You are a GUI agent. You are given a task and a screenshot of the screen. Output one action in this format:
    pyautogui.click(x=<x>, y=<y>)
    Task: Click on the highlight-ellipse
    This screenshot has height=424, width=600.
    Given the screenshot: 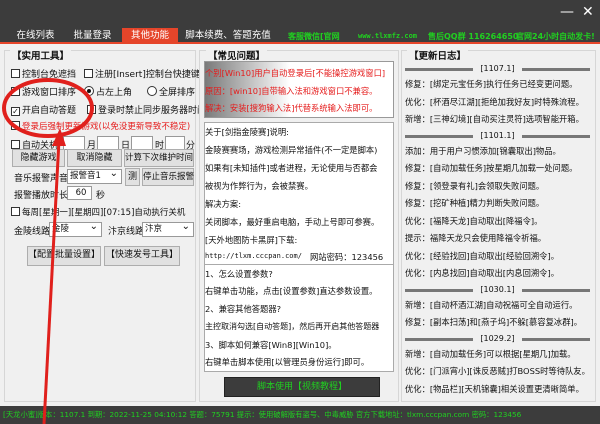 What is the action you would take?
    pyautogui.click(x=48, y=108)
    